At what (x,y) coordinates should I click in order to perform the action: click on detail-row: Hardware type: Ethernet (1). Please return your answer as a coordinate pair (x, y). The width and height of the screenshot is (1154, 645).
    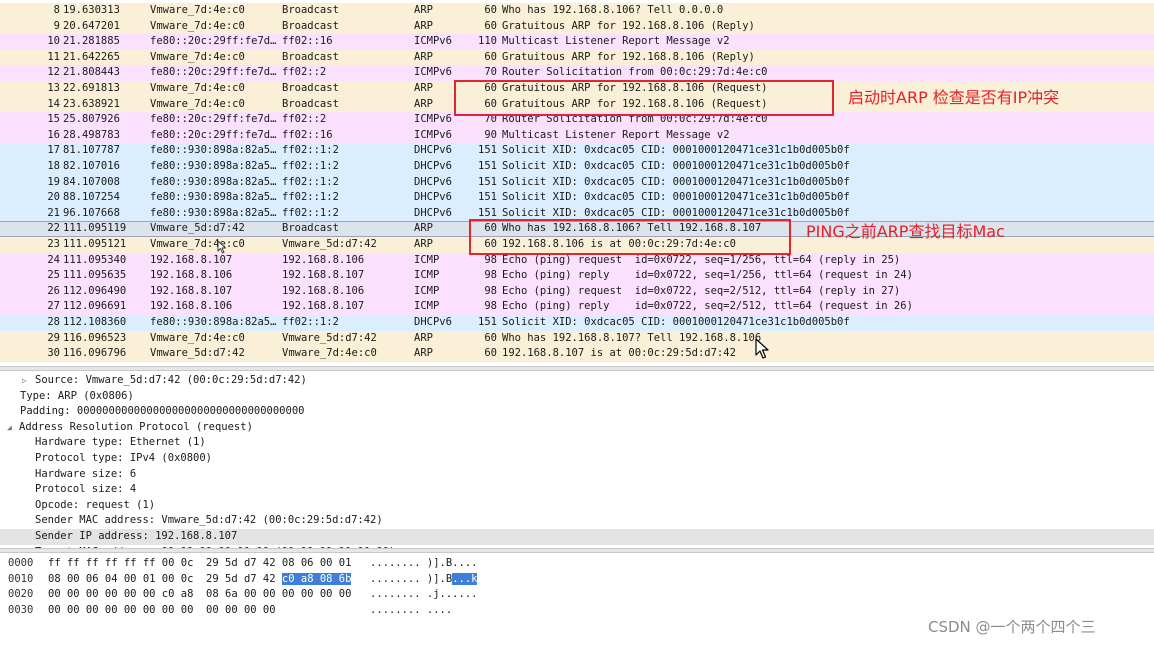
    Looking at the image, I should click on (577, 443).